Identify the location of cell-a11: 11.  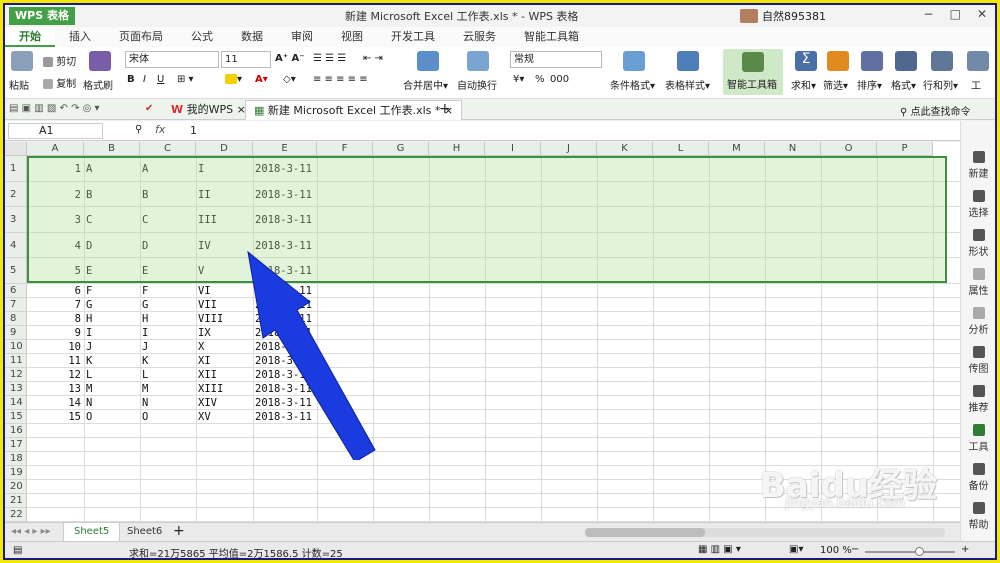
(54, 361).